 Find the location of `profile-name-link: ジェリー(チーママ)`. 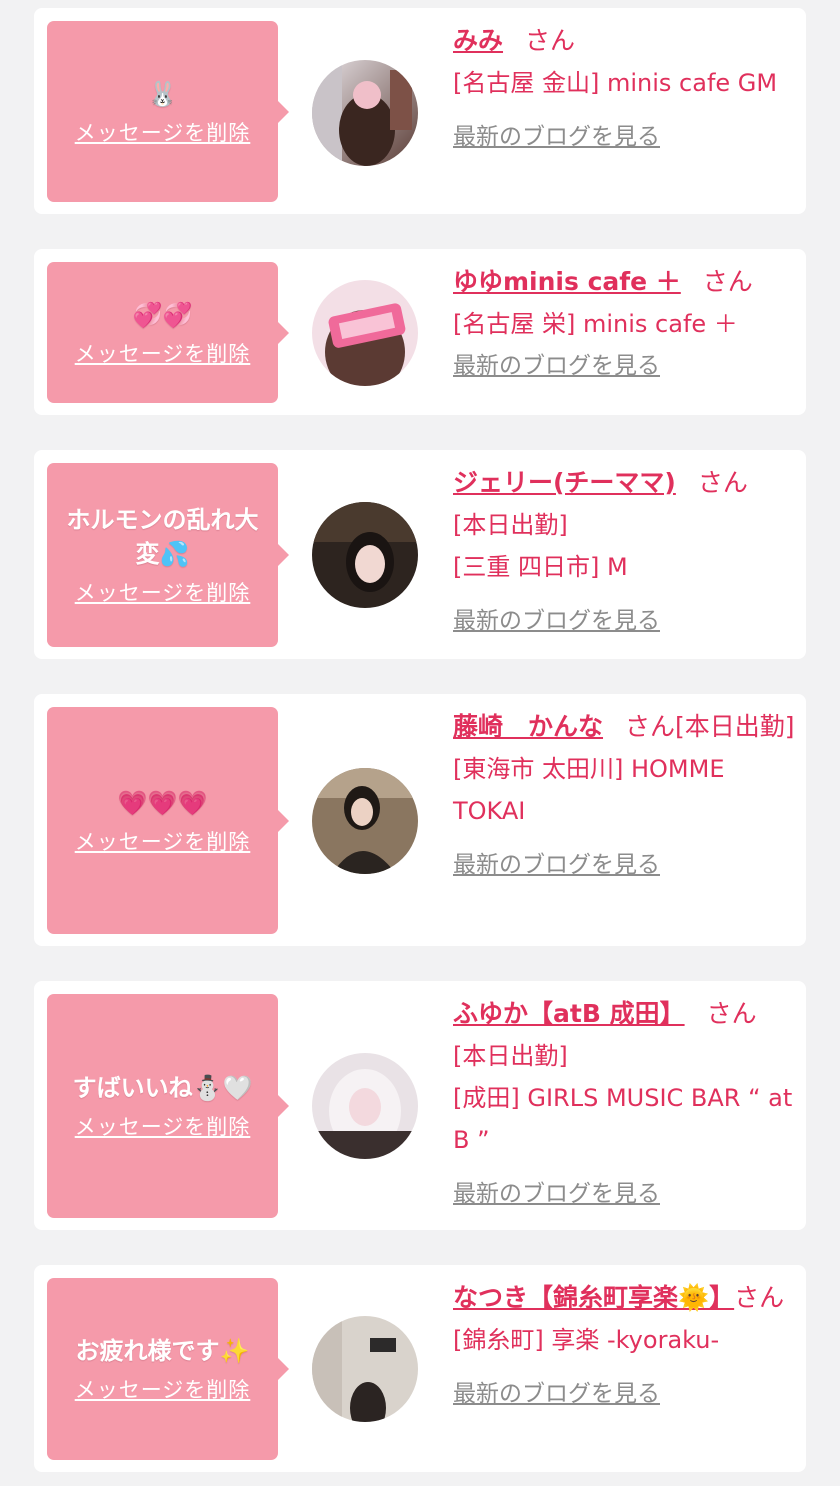

profile-name-link: ジェリー(チーママ) is located at coordinates (564, 482).